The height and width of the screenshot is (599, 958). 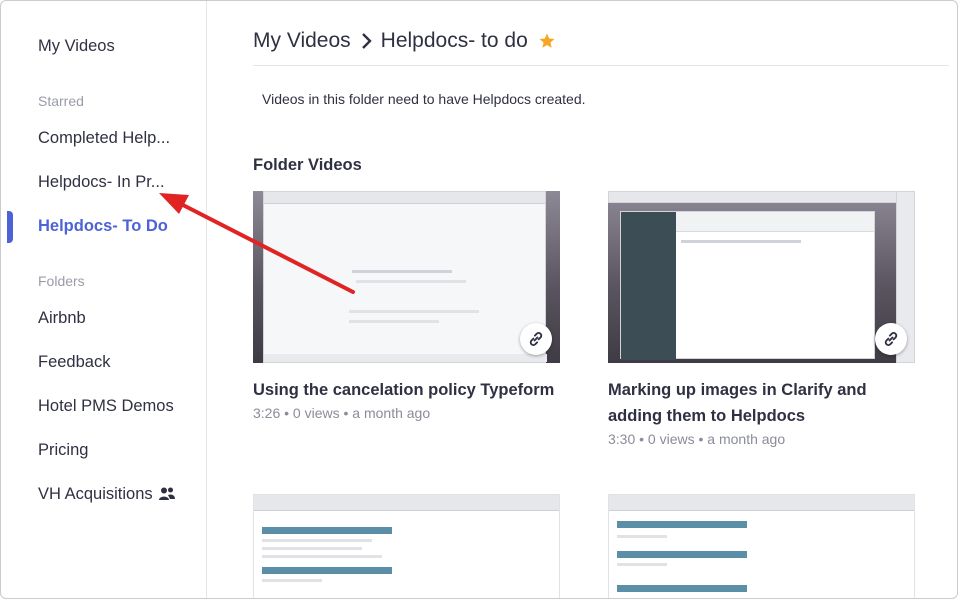 What do you see at coordinates (76, 46) in the screenshot?
I see `sidebar-item-my-videos: My Videos` at bounding box center [76, 46].